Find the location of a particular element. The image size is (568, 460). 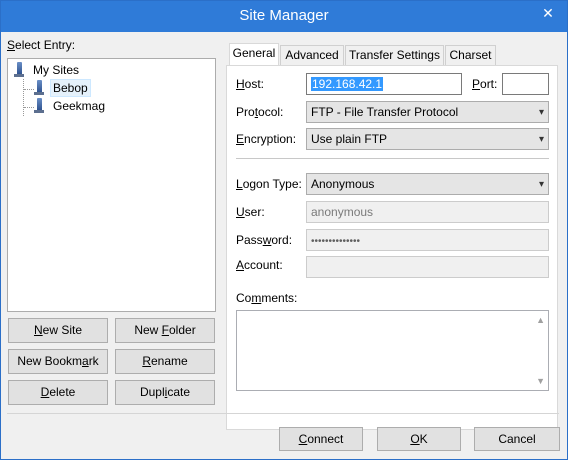

account-input is located at coordinates (427, 267).